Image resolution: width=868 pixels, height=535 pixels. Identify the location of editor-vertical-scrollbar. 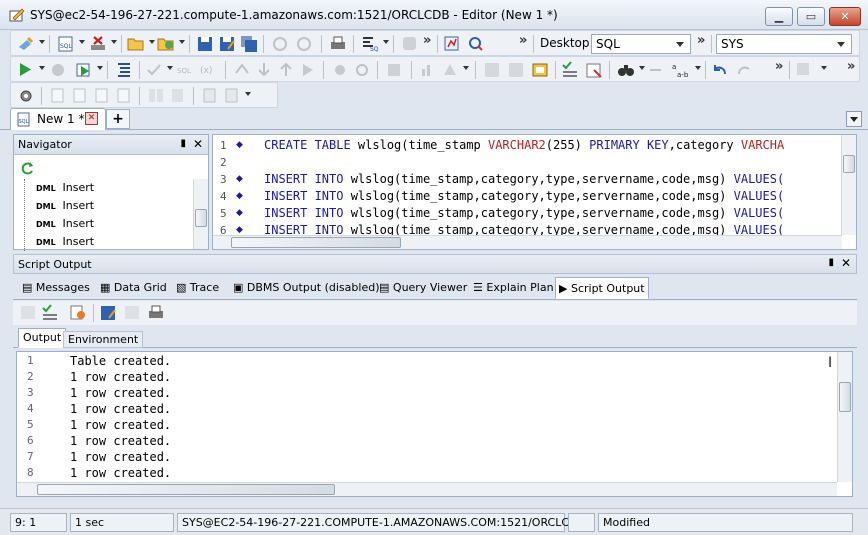
(848, 185).